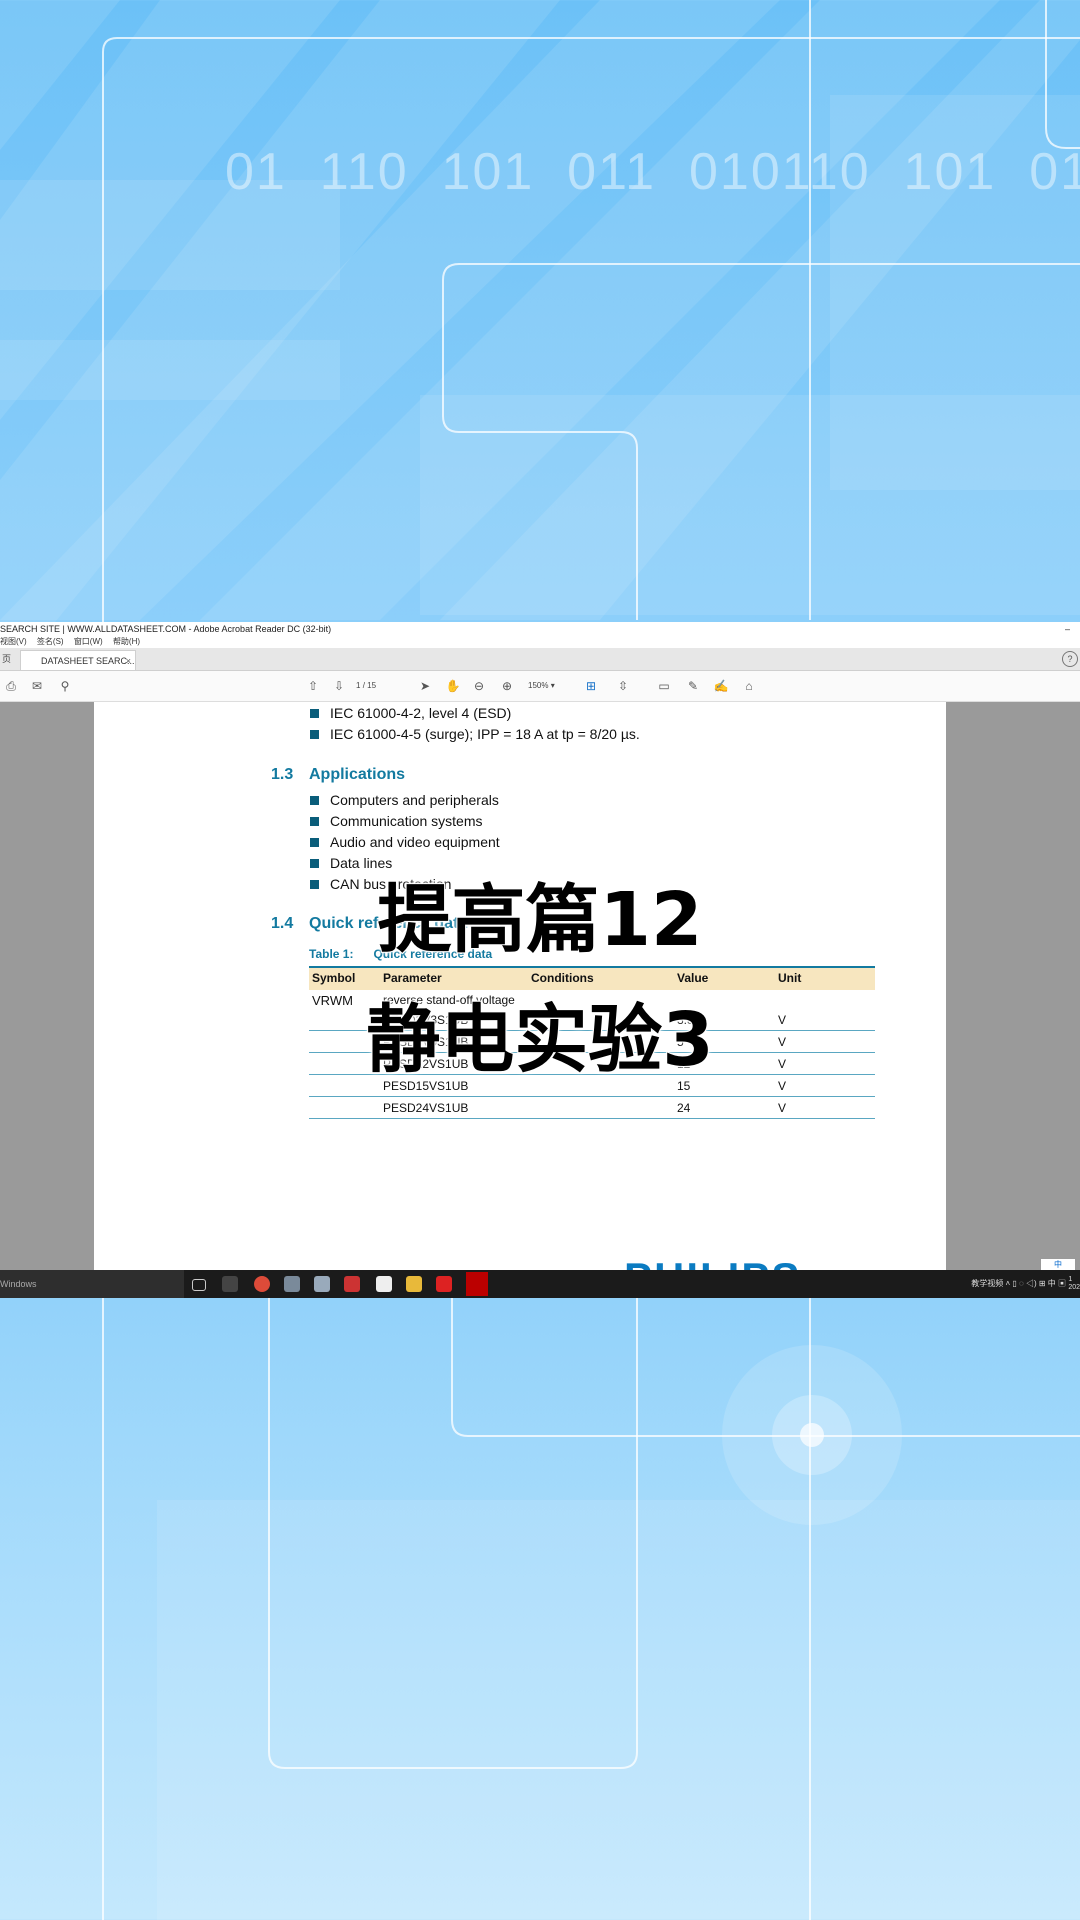 This screenshot has width=1080, height=1920. What do you see at coordinates (540, 642) in the screenshot?
I see `menu-bar: 视图(V) 签名(S) 窗口(W) 帮助(H)` at bounding box center [540, 642].